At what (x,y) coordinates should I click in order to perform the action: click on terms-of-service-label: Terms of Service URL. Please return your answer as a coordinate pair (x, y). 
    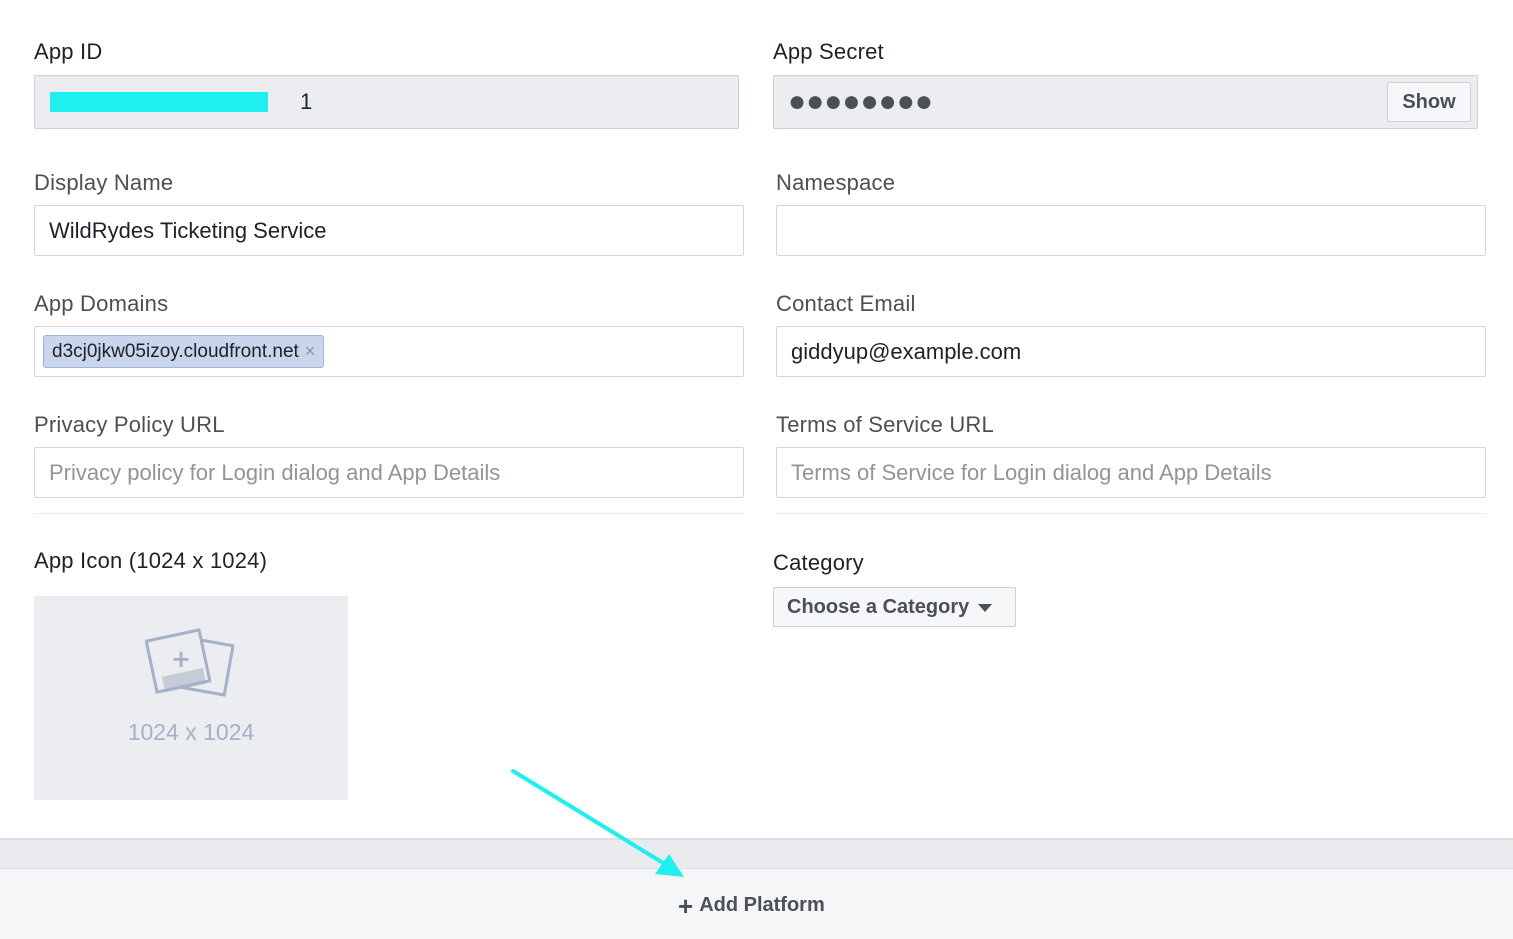
    Looking at the image, I should click on (885, 424).